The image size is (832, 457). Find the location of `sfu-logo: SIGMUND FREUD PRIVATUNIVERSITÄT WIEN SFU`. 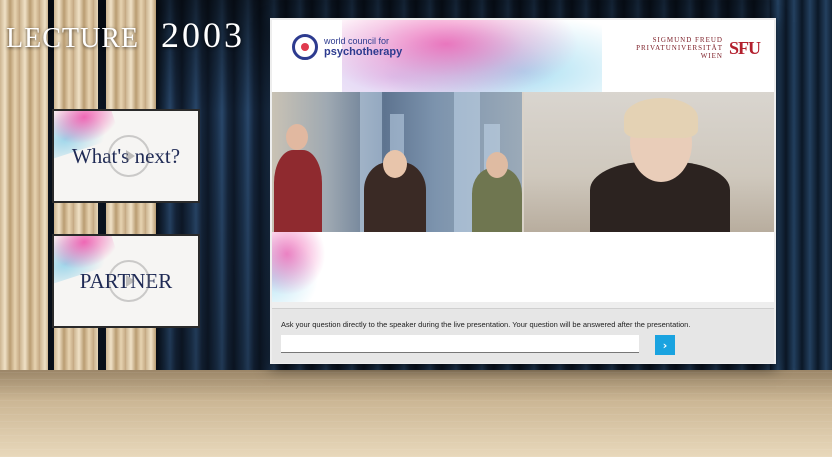

sfu-logo: SIGMUND FREUD PRIVATUNIVERSITÄT WIEN SFU is located at coordinates (698, 48).